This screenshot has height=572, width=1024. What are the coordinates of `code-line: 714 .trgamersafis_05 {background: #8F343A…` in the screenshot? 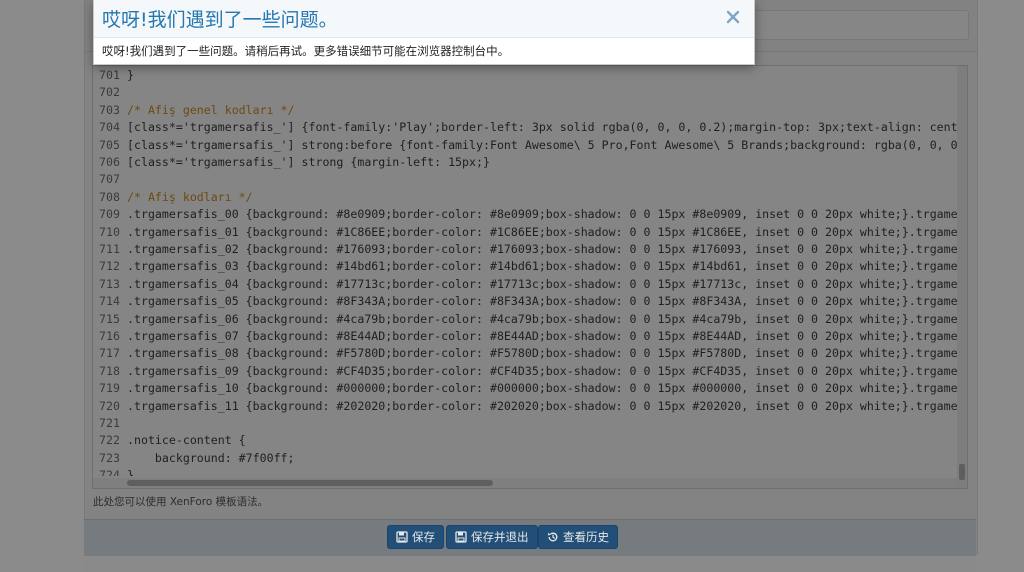 It's located at (525, 302).